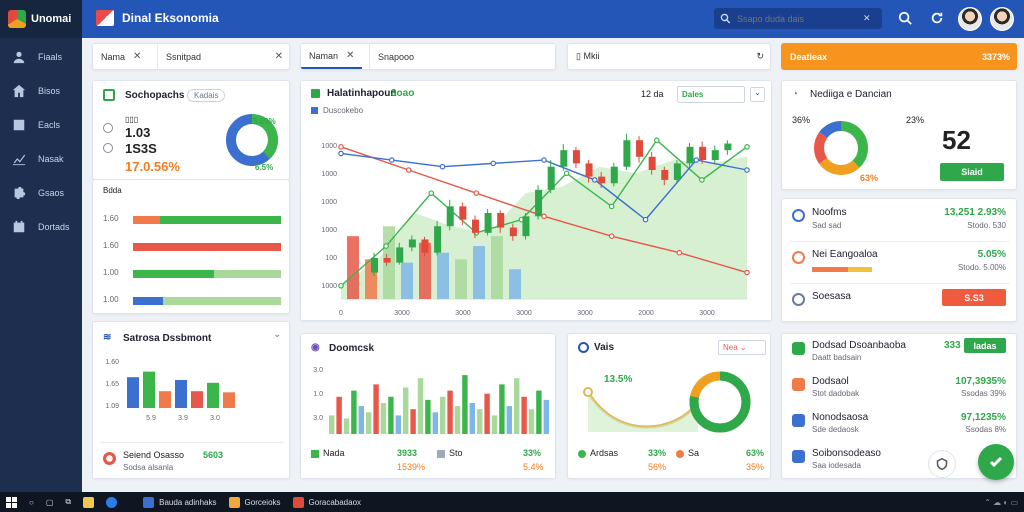 The image size is (1024, 512). What do you see at coordinates (900, 241) in the screenshot?
I see `divider` at bounding box center [900, 241].